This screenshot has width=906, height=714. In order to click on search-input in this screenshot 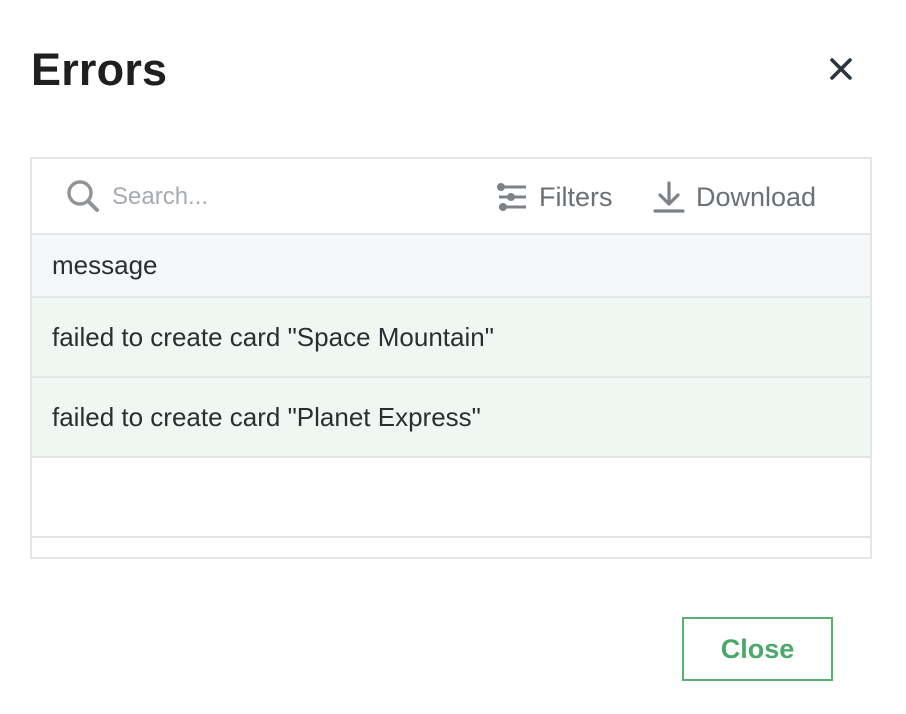, I will do `click(262, 197)`.